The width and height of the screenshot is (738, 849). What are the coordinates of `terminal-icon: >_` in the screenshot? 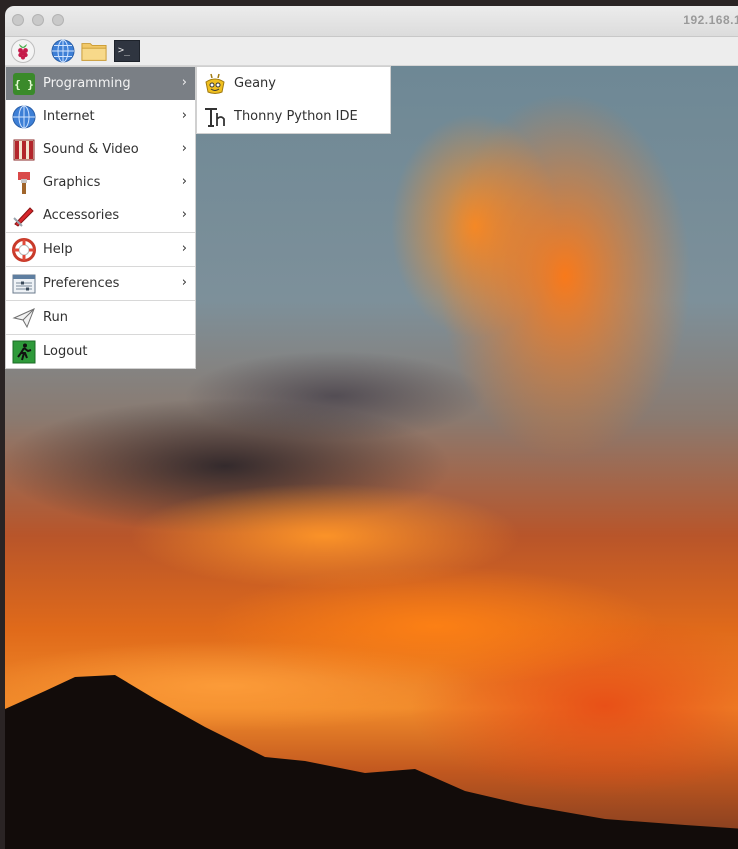 It's located at (127, 51).